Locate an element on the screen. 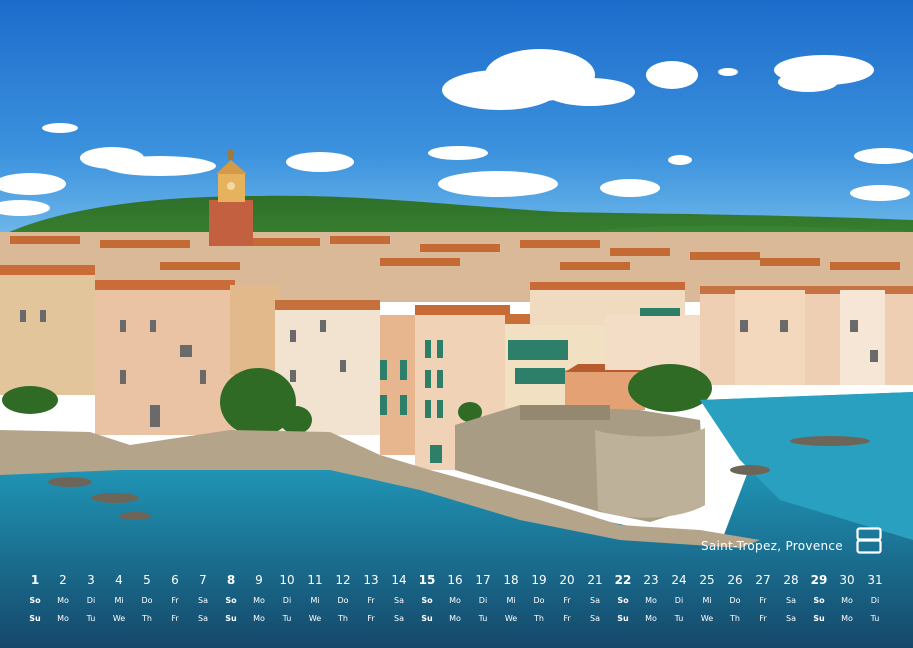 This screenshot has height=648, width=913. day-number: 31 is located at coordinates (875, 580).